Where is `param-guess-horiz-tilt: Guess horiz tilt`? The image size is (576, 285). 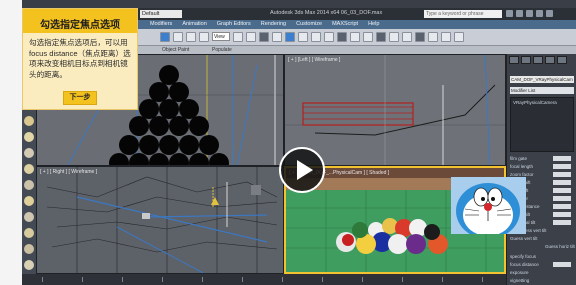 param-guess-horiz-tilt: Guess horiz tilt is located at coordinates (560, 246).